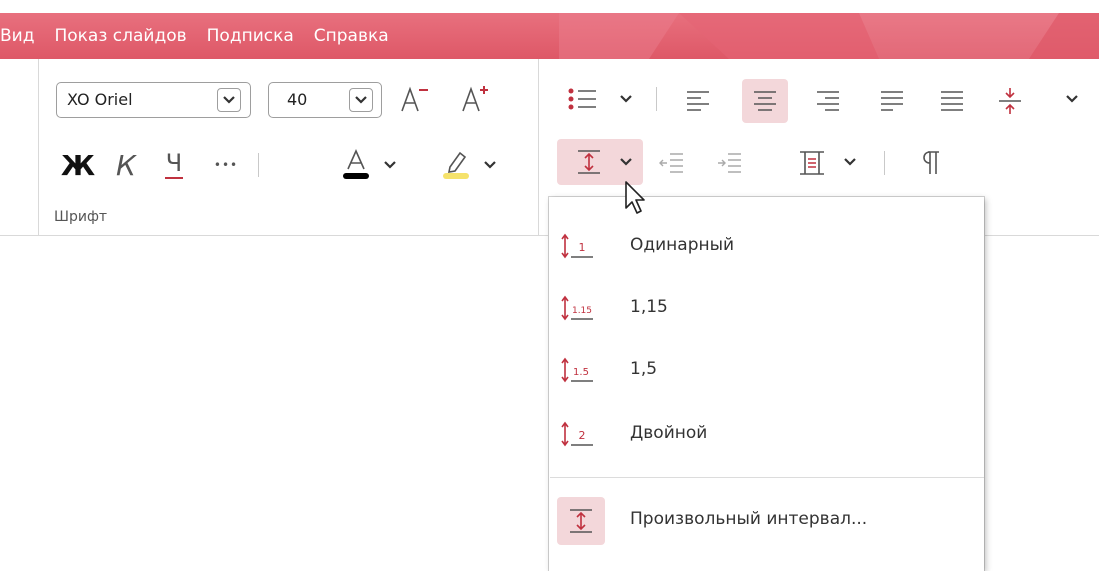  I want to click on bold-button: Ж, so click(78, 165).